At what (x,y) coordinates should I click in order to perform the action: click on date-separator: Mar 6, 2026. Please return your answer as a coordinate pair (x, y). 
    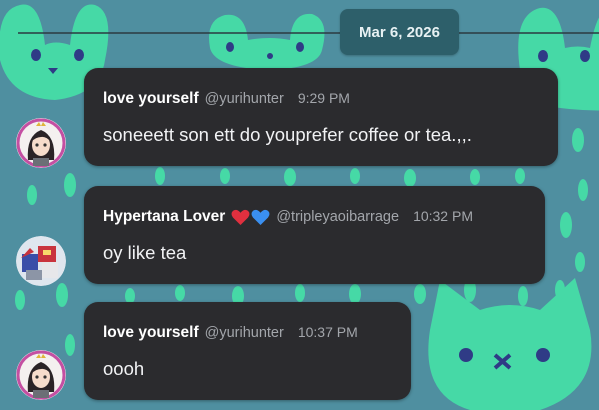
    Looking at the image, I should click on (399, 32).